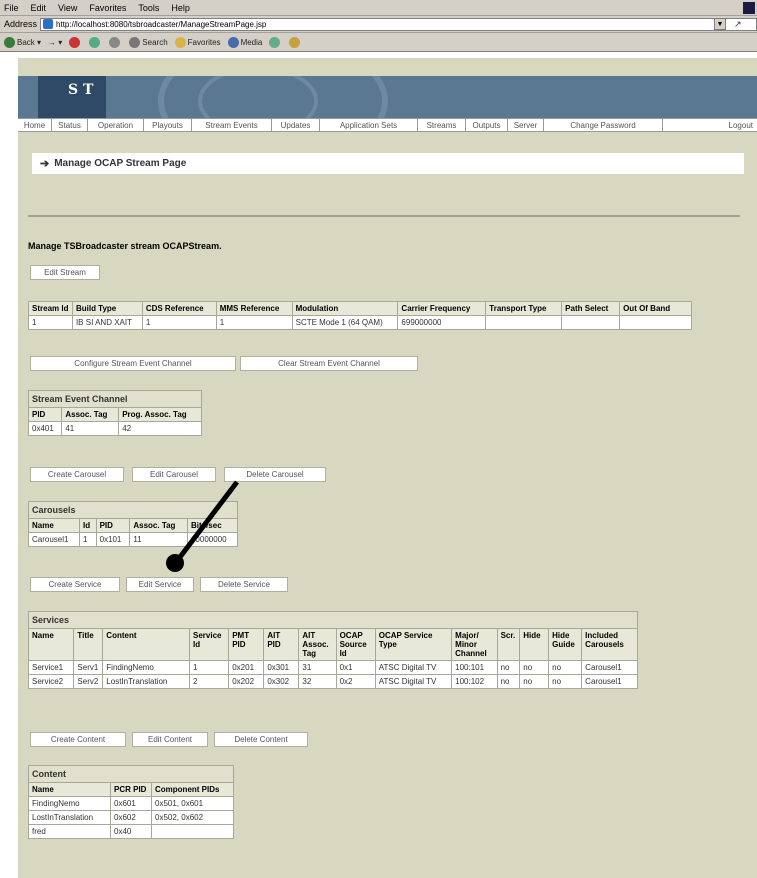  What do you see at coordinates (51, 681) in the screenshot?
I see `table-cell: Service2` at bounding box center [51, 681].